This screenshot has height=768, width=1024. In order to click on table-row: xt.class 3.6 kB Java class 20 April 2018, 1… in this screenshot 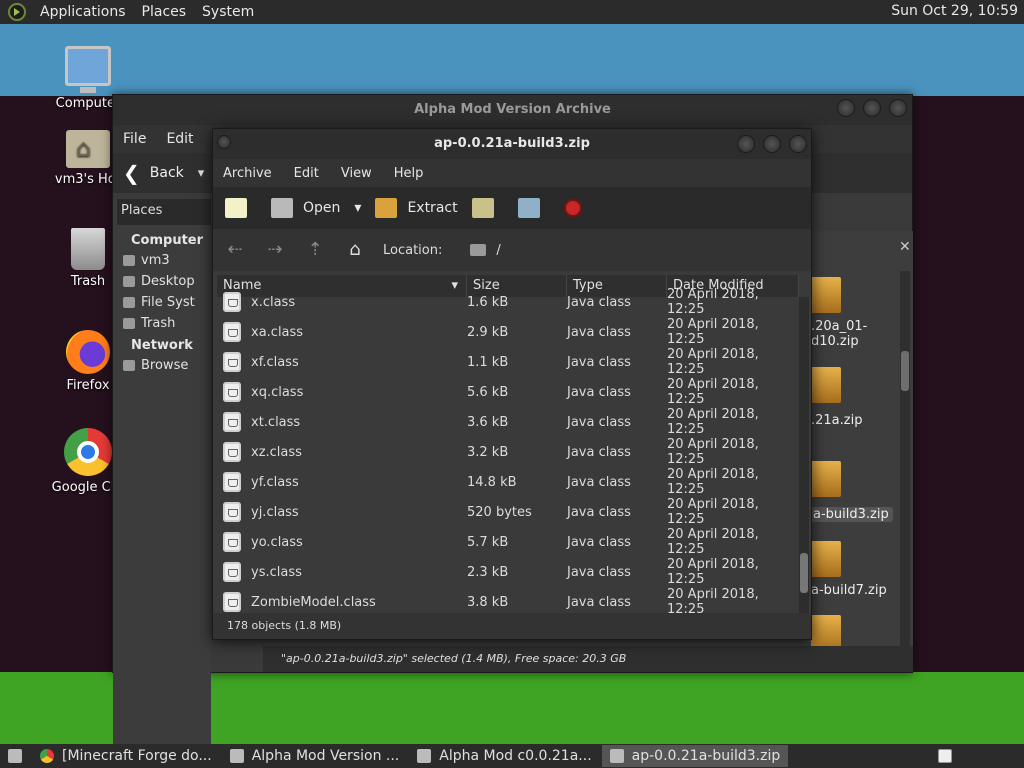, I will do `click(508, 422)`.